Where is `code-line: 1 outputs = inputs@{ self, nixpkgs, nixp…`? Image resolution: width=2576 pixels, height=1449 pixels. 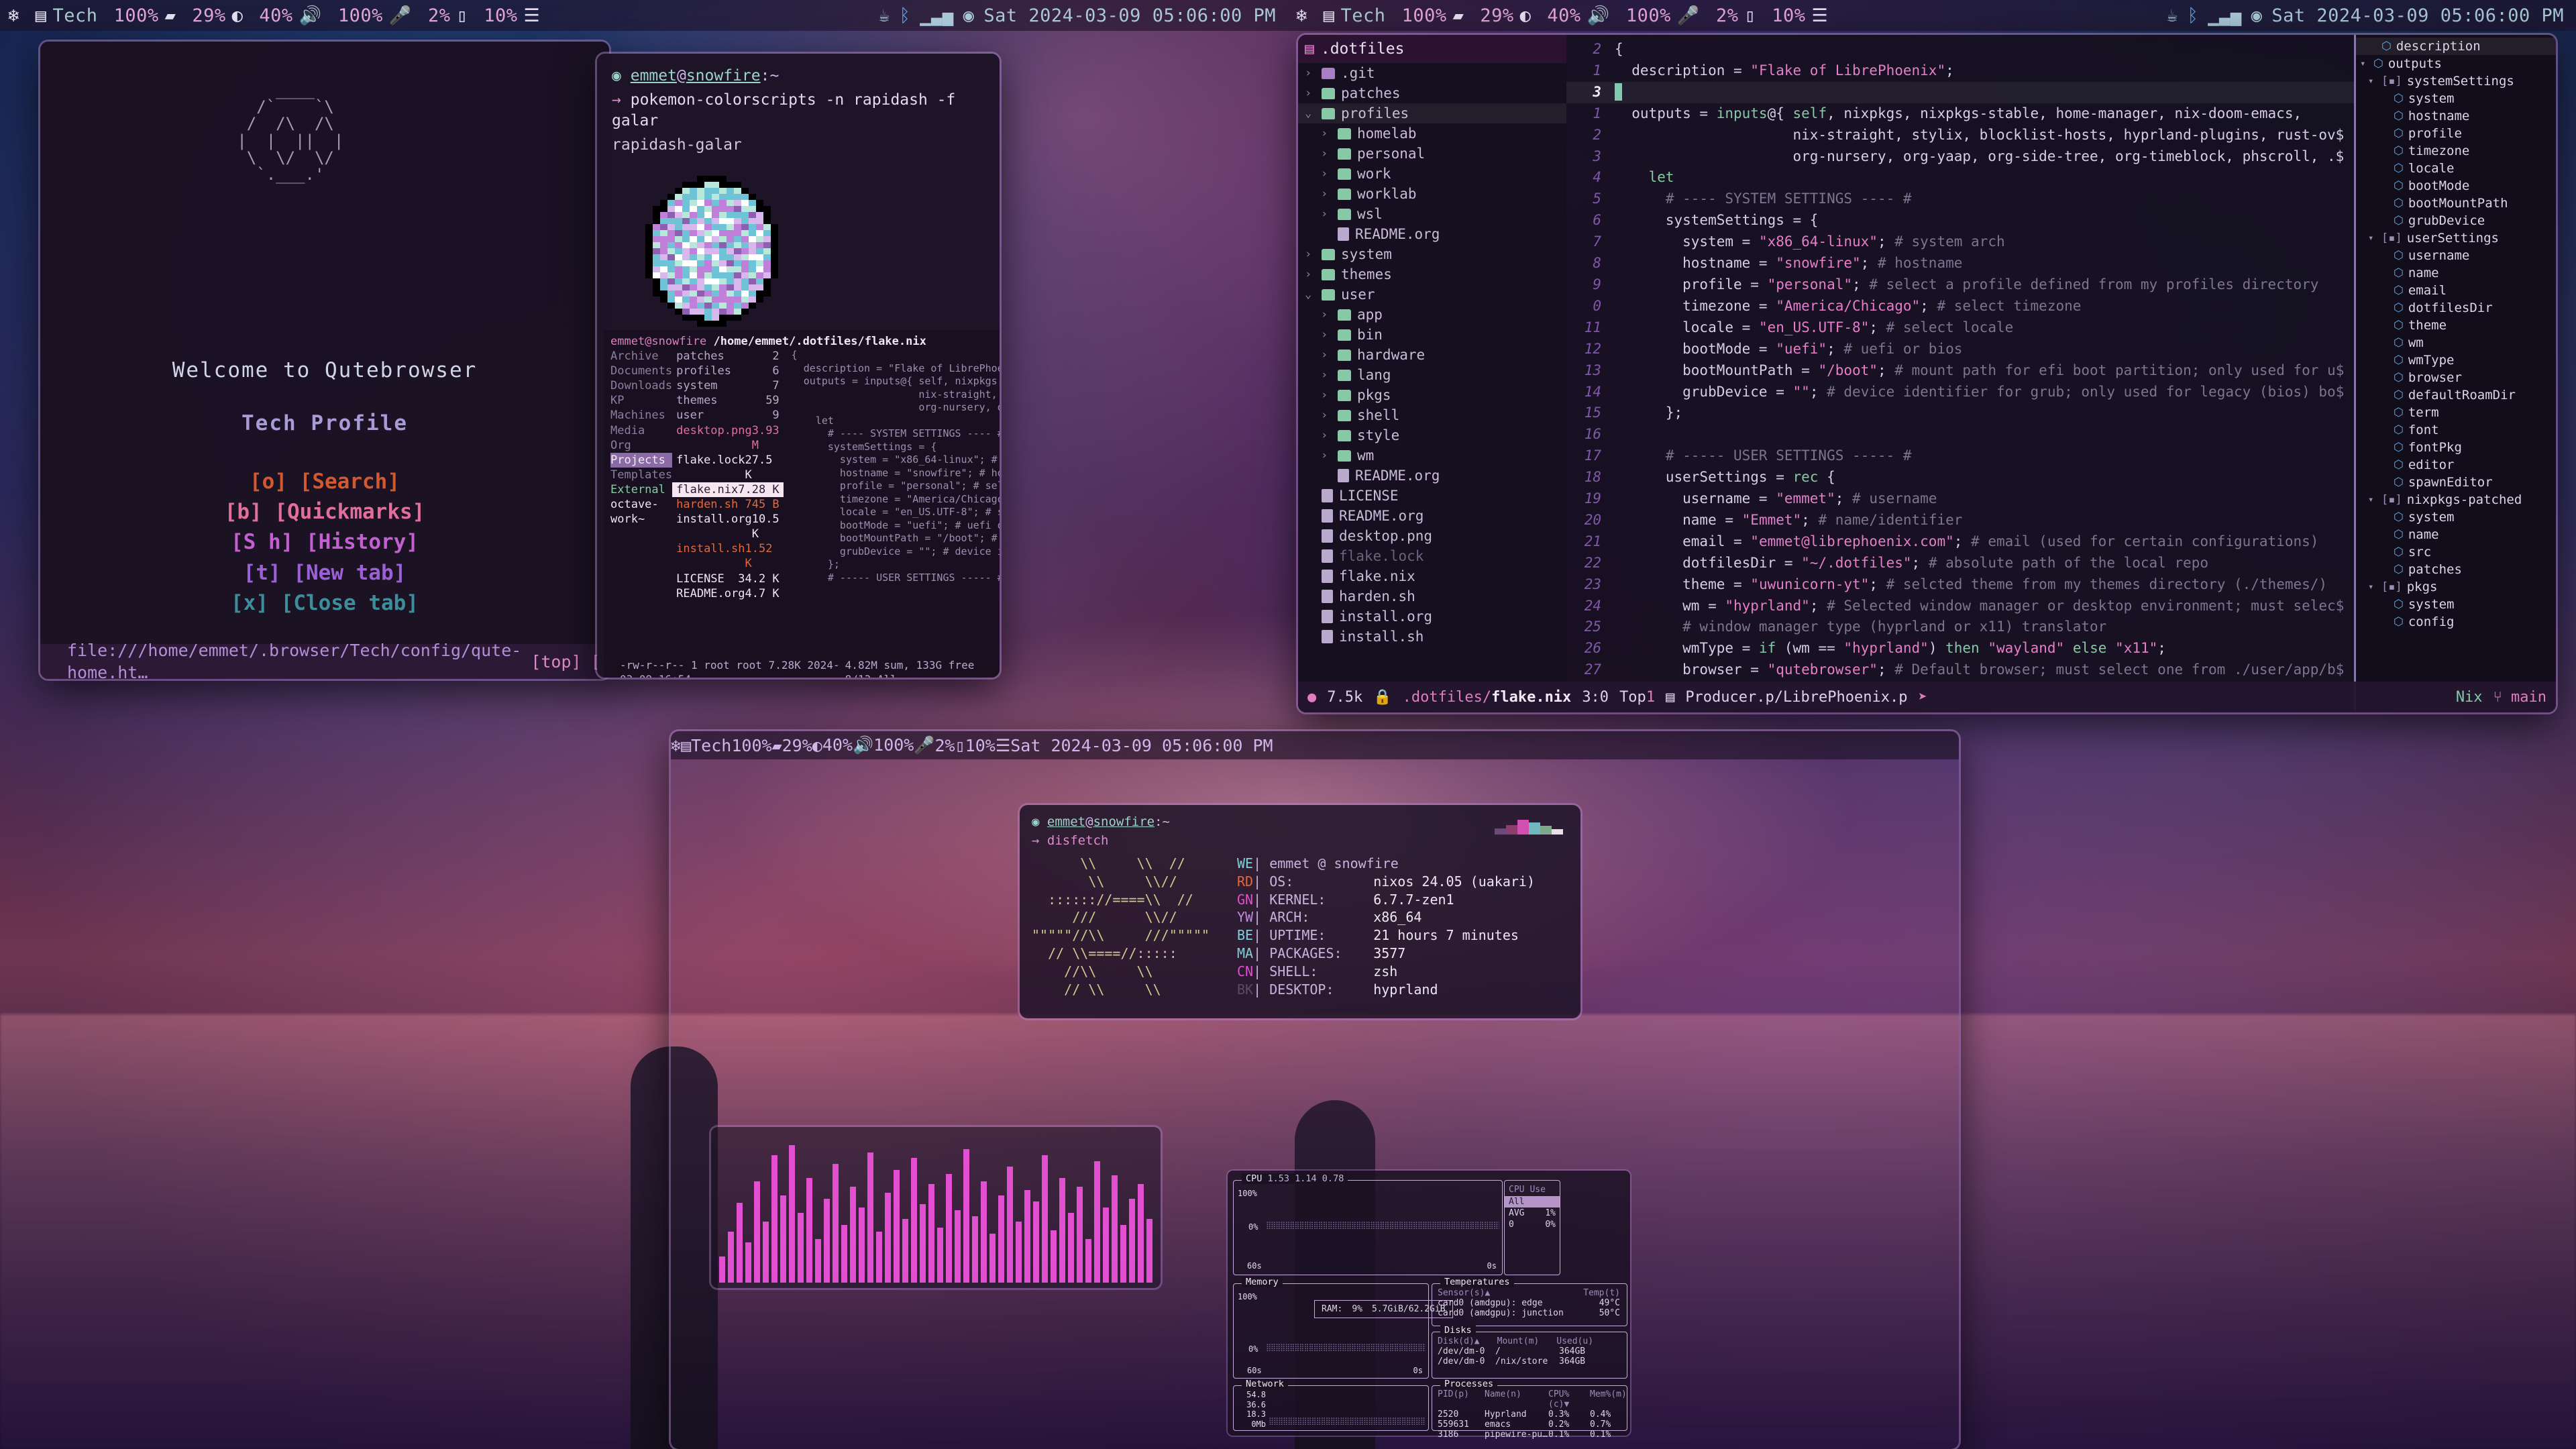 code-line: 1 outputs = inputs@{ self, nixpkgs, nixp… is located at coordinates (1961, 114).